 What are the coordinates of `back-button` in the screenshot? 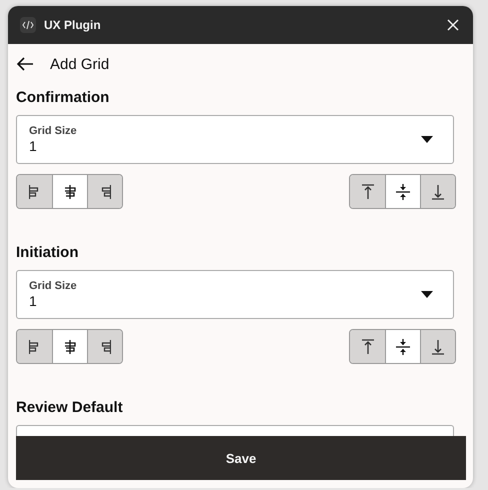 It's located at (25, 64).